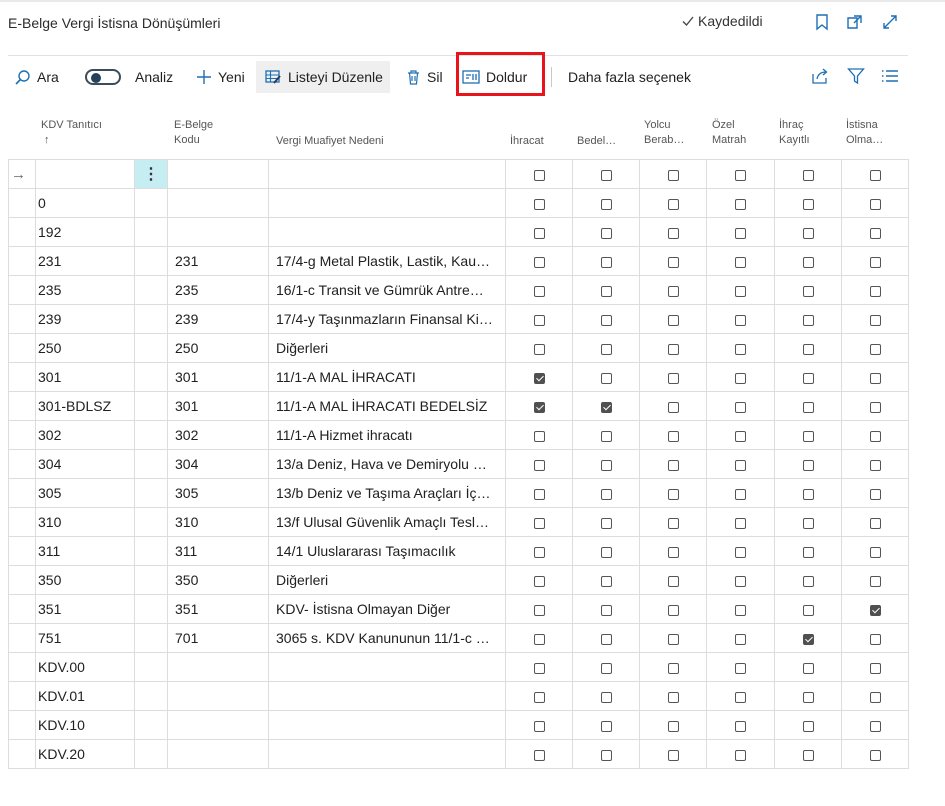 The image size is (945, 806). Describe the element at coordinates (387, 609) in the screenshot. I see `reason-cell: KDV- İstisna Olmayan Diğer` at that location.